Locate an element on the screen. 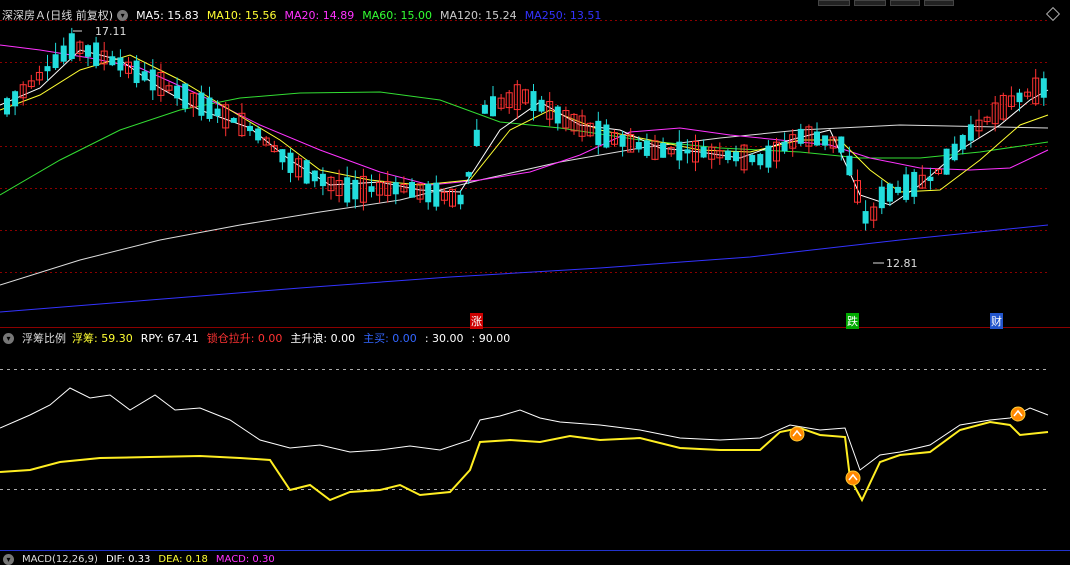 This screenshot has height=565, width=1070. zhushenglang-label: 主升浪: 0.00 is located at coordinates (323, 338).